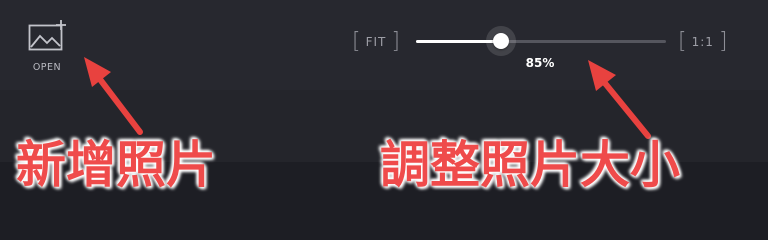 The height and width of the screenshot is (240, 768). I want to click on zoom-slider, so click(541, 41).